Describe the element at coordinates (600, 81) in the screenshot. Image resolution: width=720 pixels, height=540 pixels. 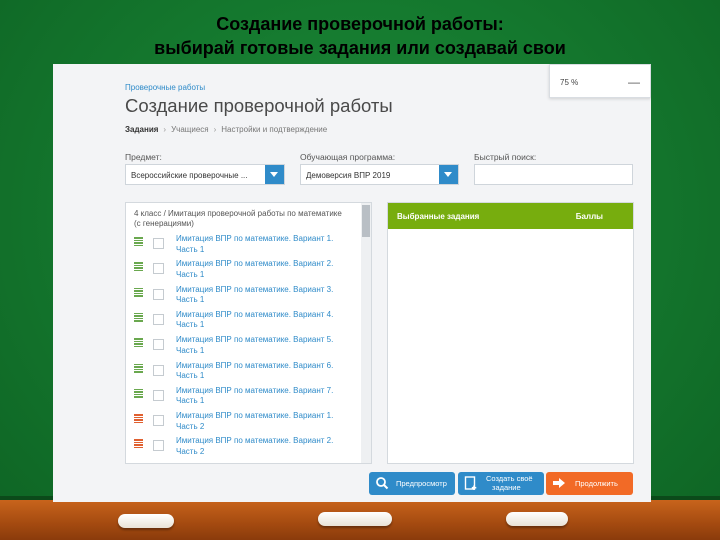
I see `zoom-indicator: 75 % —` at that location.